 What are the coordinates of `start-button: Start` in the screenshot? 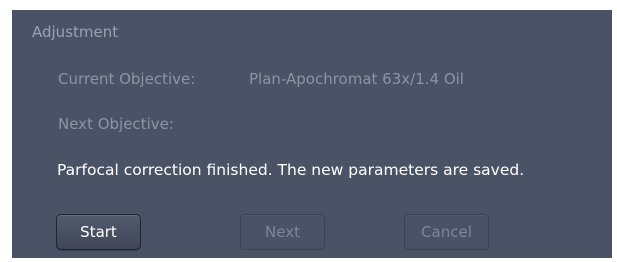 It's located at (98, 232).